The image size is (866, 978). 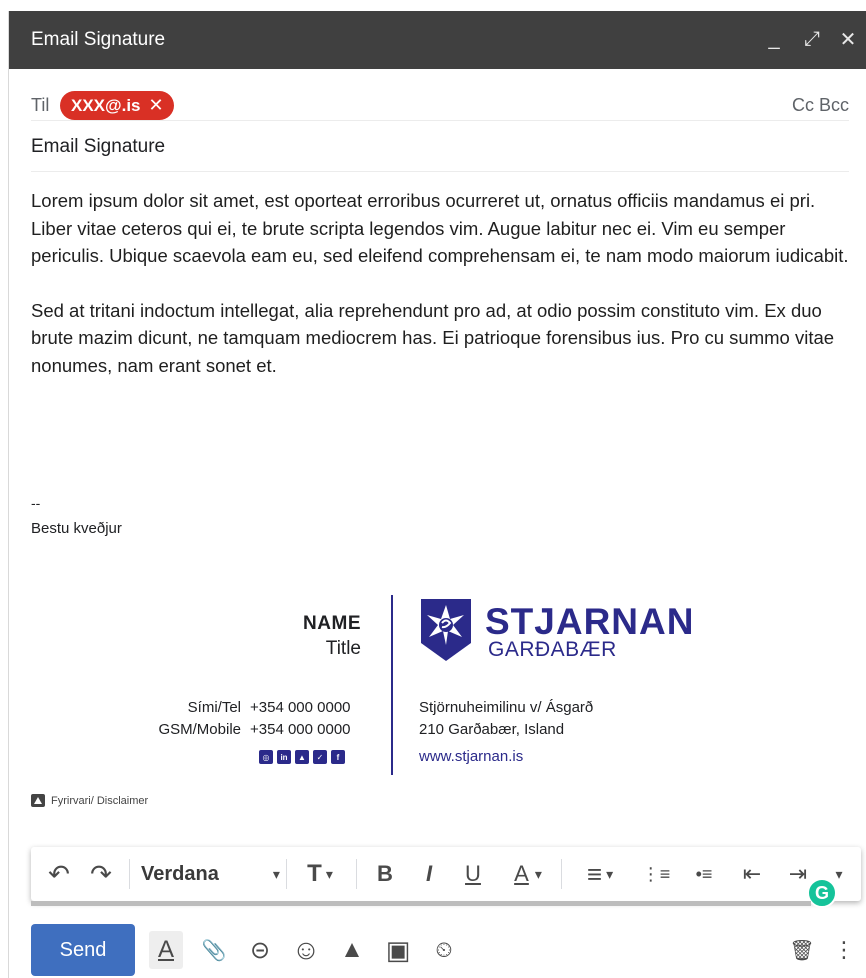 What do you see at coordinates (40, 105) in the screenshot?
I see `to-label: Til` at bounding box center [40, 105].